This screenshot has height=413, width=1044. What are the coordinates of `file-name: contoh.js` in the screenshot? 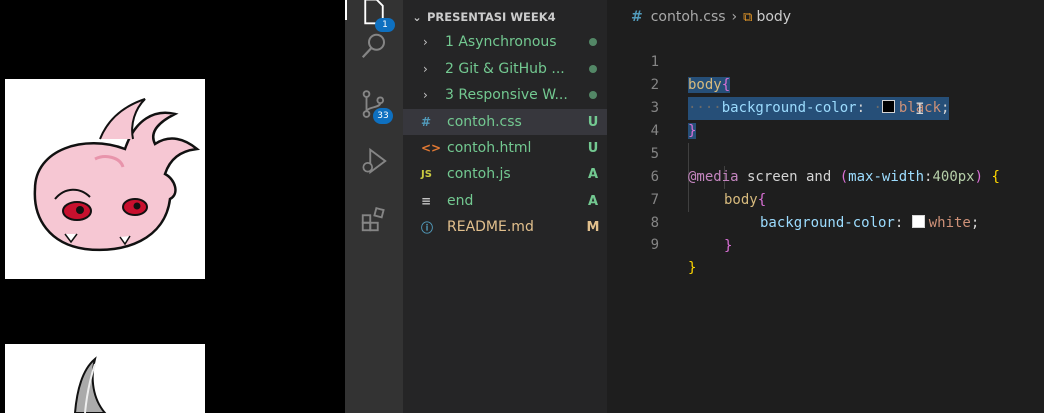 It's located at (479, 174).